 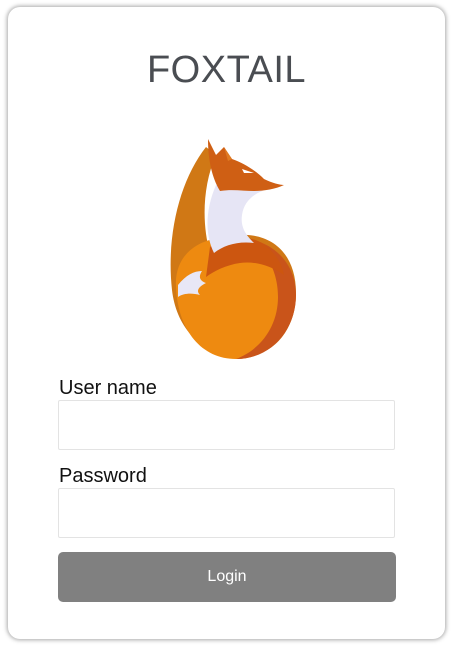 I want to click on login-button: Login, so click(x=227, y=577).